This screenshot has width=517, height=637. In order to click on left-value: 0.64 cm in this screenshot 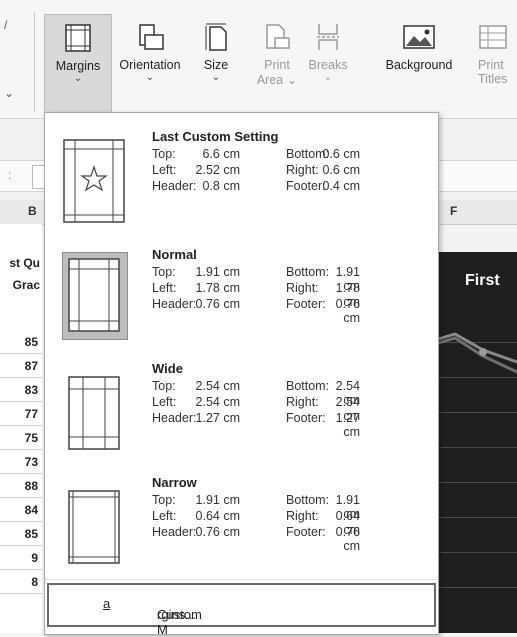, I will do `click(217, 516)`.